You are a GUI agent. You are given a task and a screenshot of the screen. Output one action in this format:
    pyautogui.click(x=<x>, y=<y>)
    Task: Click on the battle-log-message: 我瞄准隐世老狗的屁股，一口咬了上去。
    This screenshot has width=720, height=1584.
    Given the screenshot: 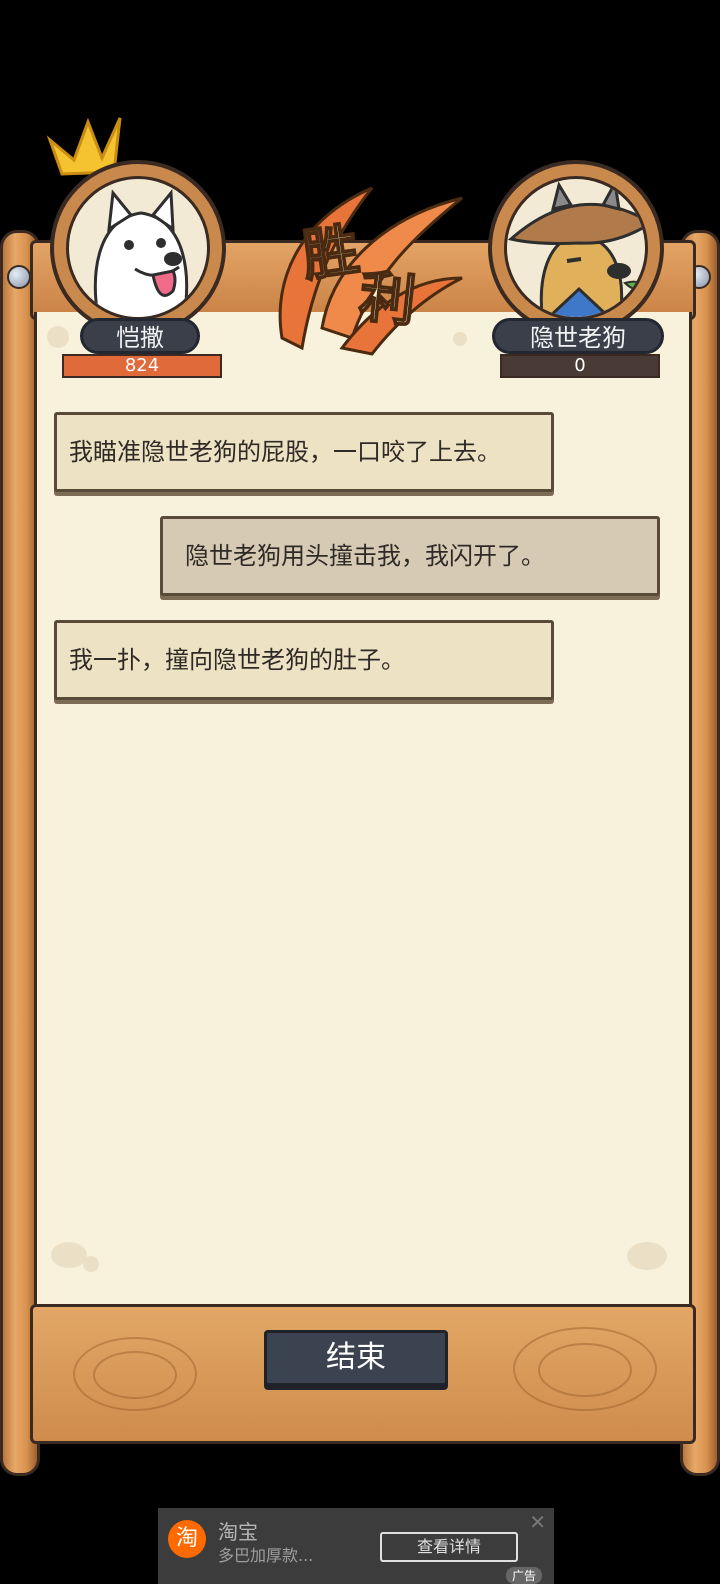 What is the action you would take?
    pyautogui.click(x=304, y=452)
    